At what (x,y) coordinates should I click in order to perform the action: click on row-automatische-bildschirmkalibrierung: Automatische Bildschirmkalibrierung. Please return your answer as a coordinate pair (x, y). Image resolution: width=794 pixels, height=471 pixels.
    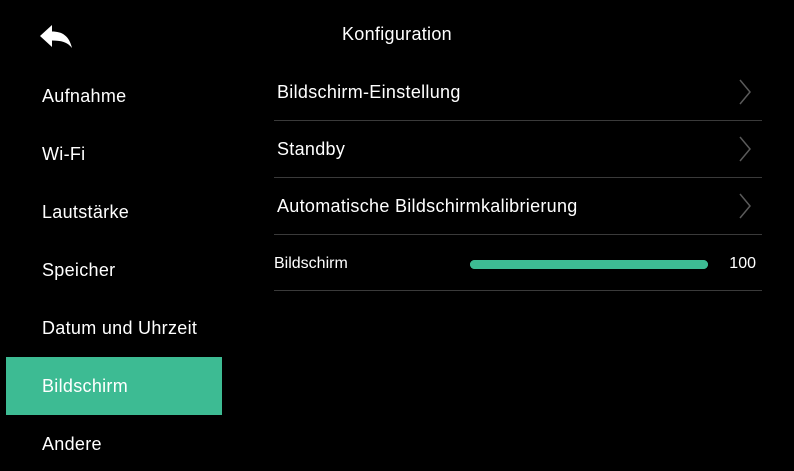
    Looking at the image, I should click on (518, 206).